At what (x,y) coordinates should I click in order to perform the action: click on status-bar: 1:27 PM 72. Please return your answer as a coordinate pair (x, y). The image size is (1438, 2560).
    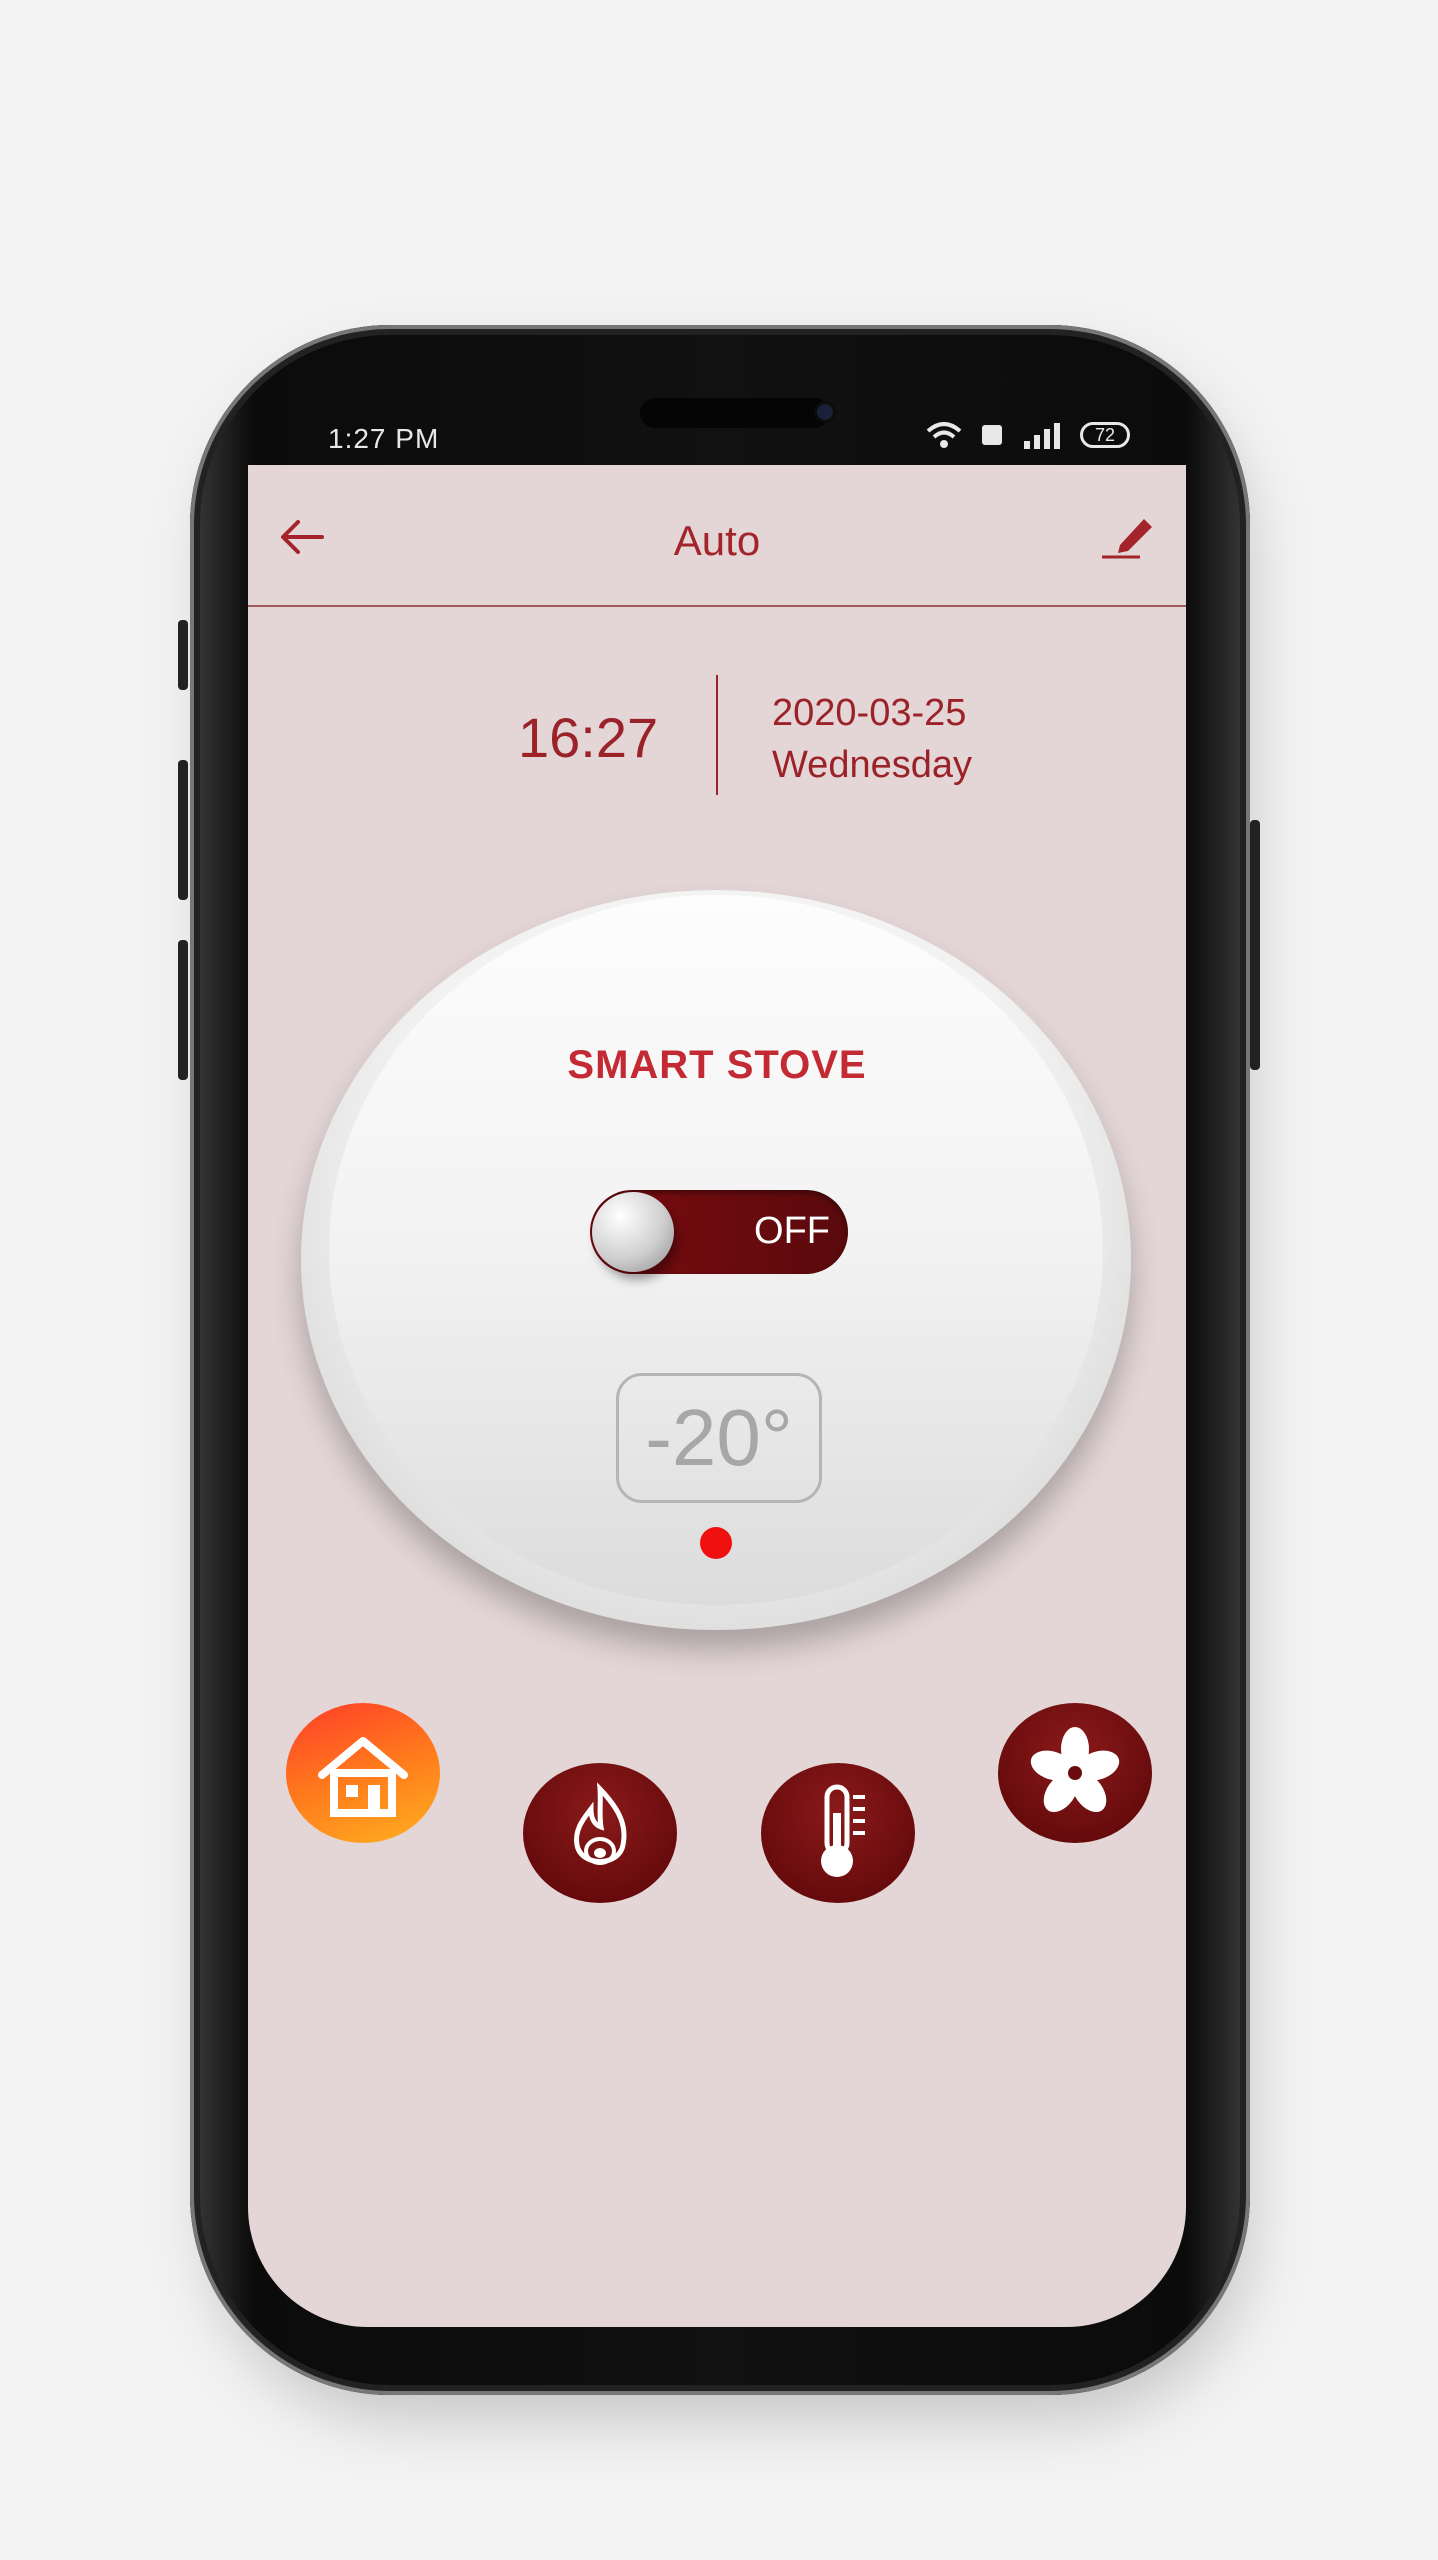
    Looking at the image, I should click on (720, 440).